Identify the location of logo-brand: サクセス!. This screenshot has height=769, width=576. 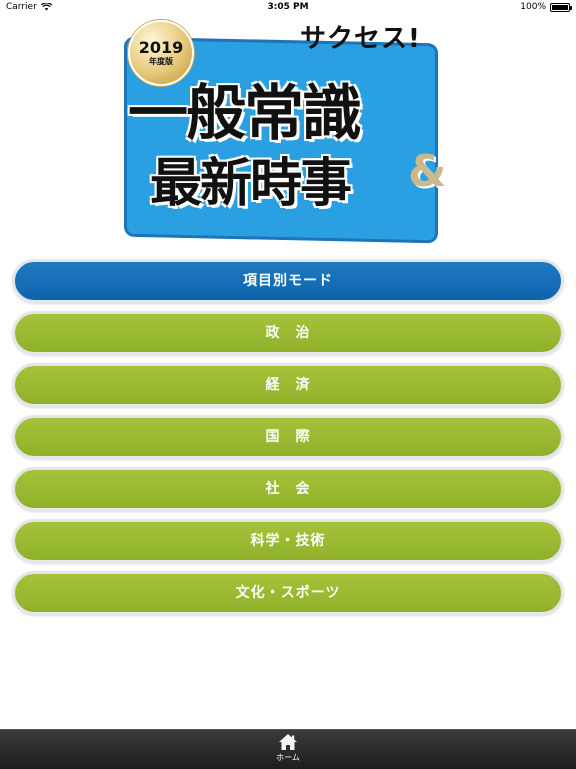
(360, 36).